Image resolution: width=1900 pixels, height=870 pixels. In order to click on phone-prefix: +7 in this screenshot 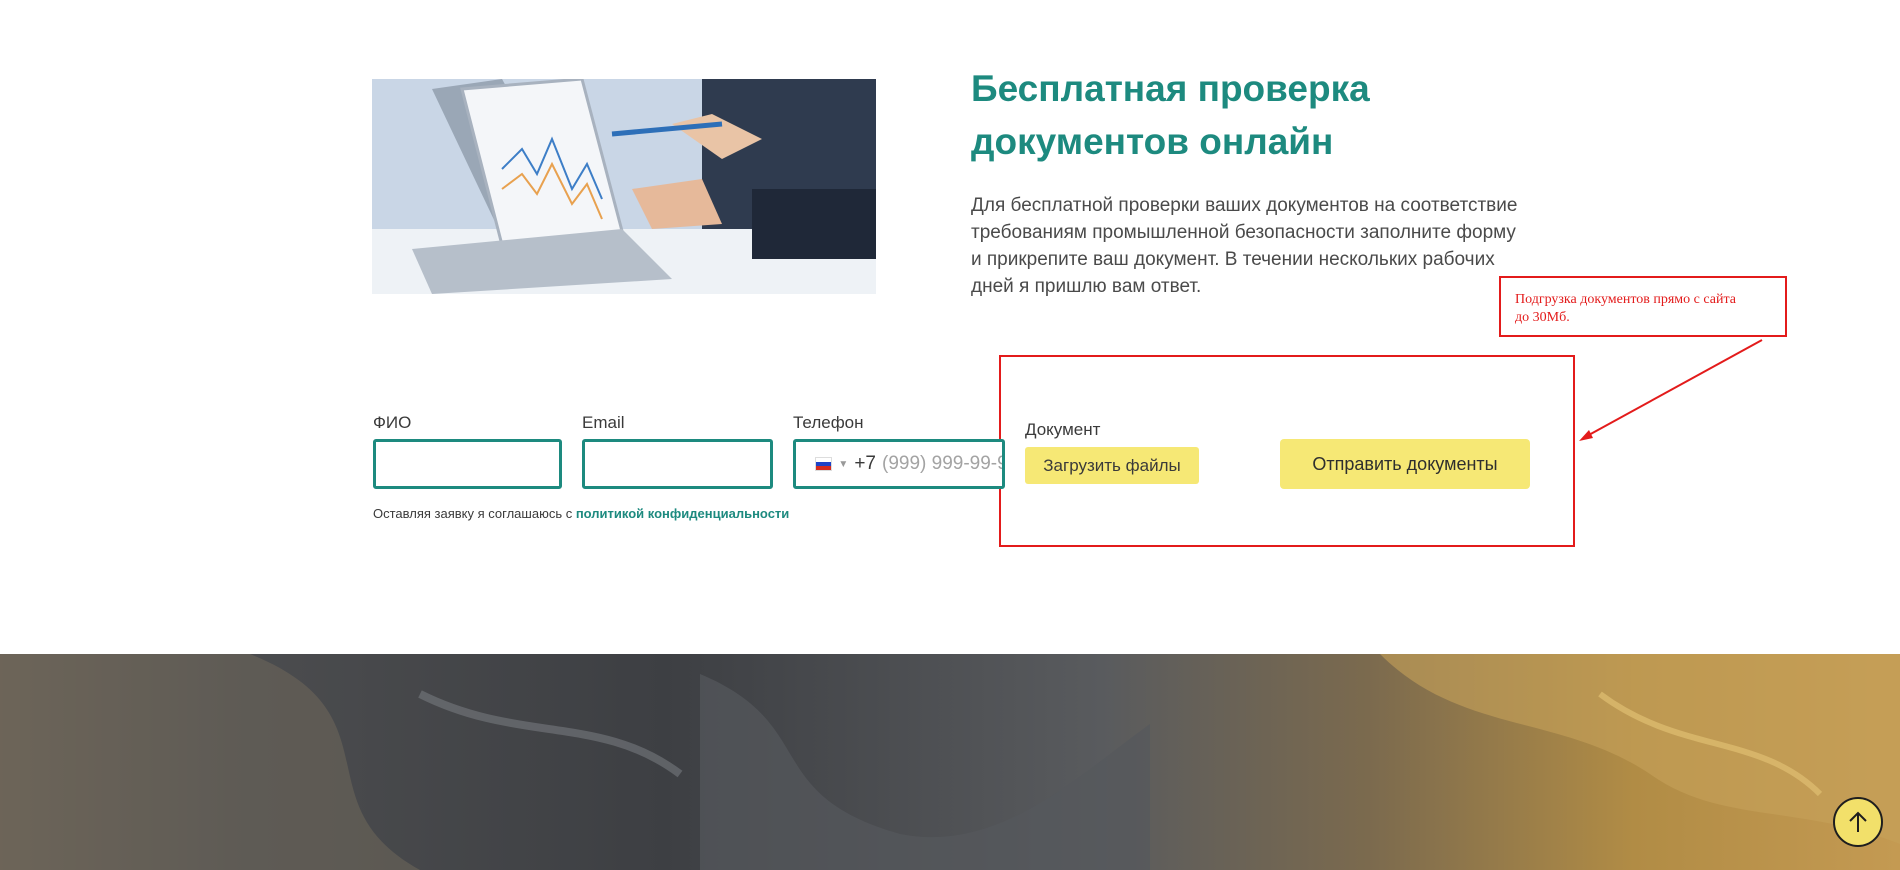, I will do `click(865, 463)`.